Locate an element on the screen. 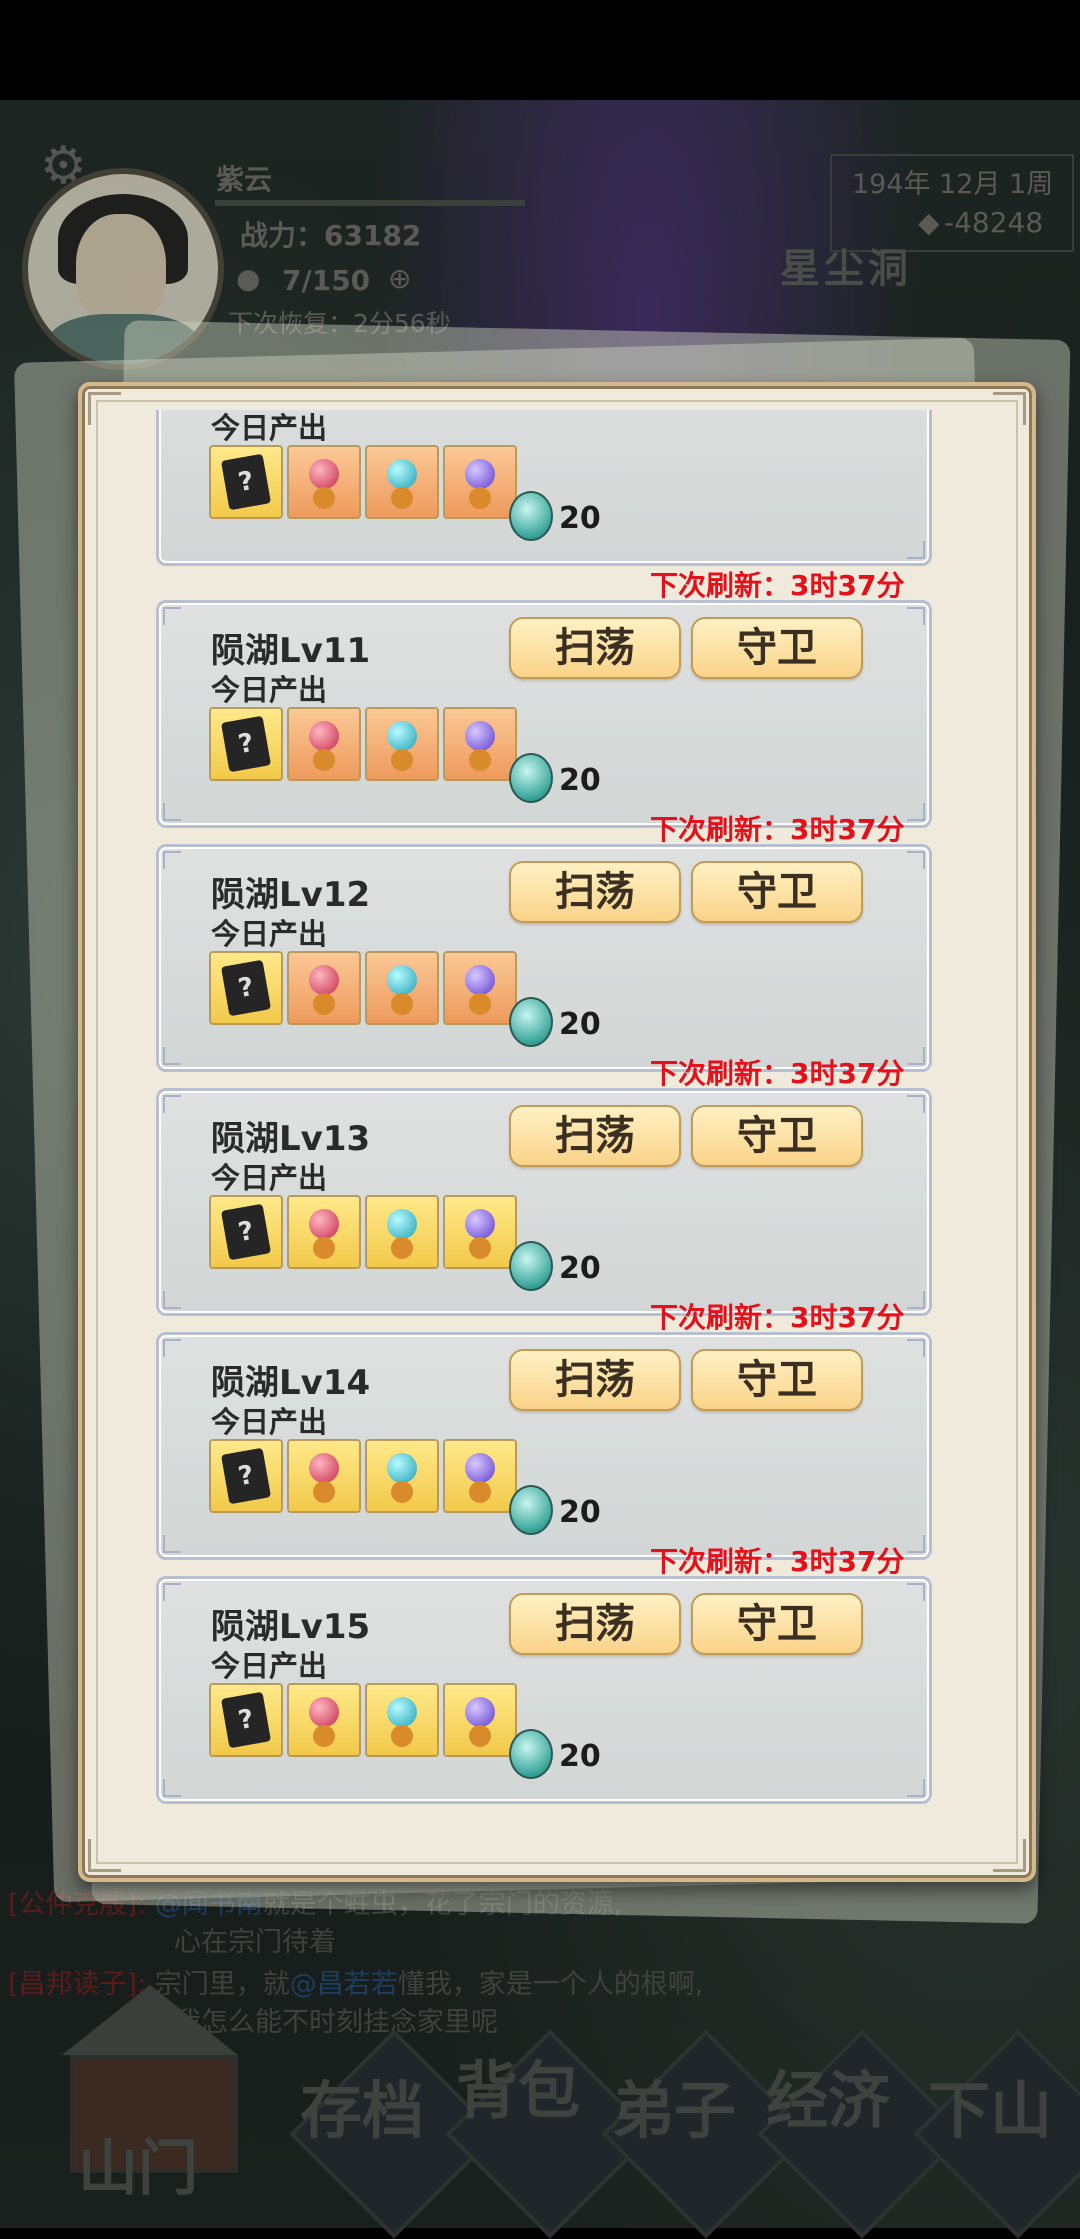 This screenshot has height=2239, width=1080. status-bar is located at coordinates (540, 50).